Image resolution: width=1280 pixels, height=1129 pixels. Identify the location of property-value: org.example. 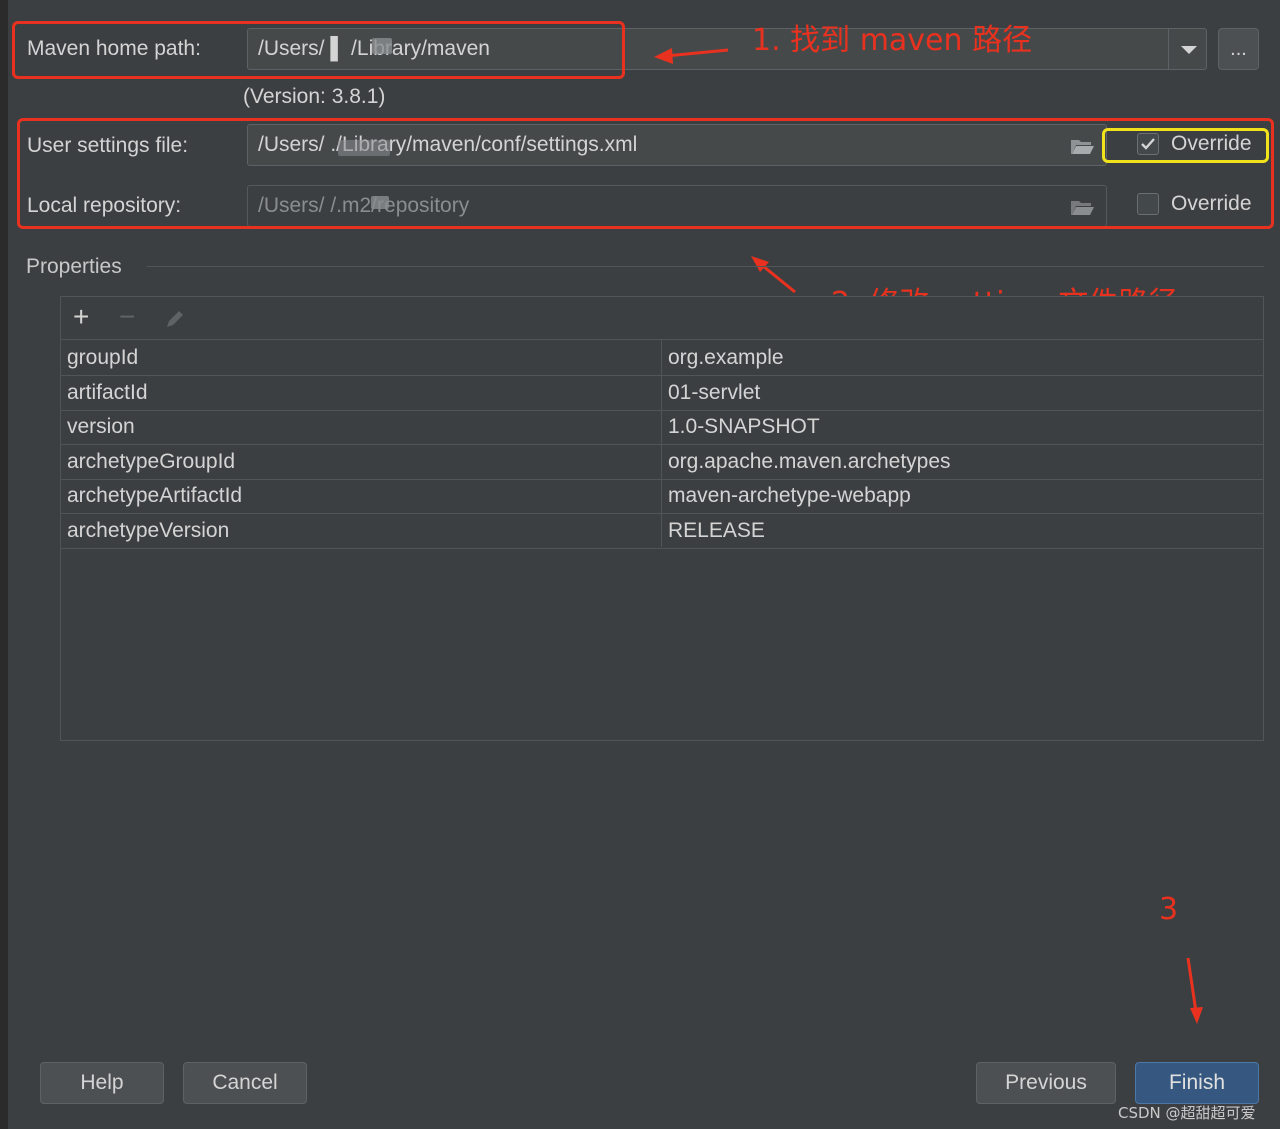
(726, 358).